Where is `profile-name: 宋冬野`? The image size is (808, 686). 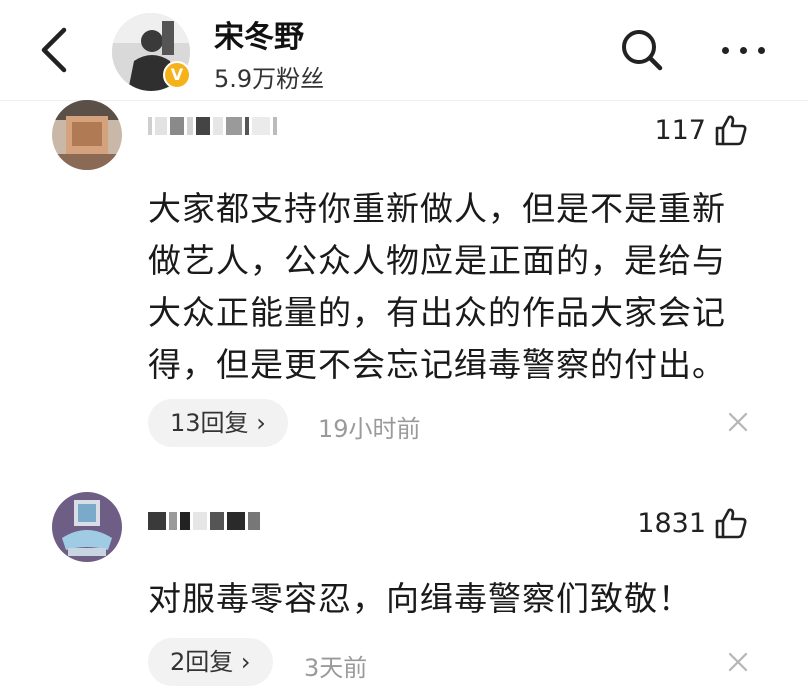 profile-name: 宋冬野 is located at coordinates (259, 34).